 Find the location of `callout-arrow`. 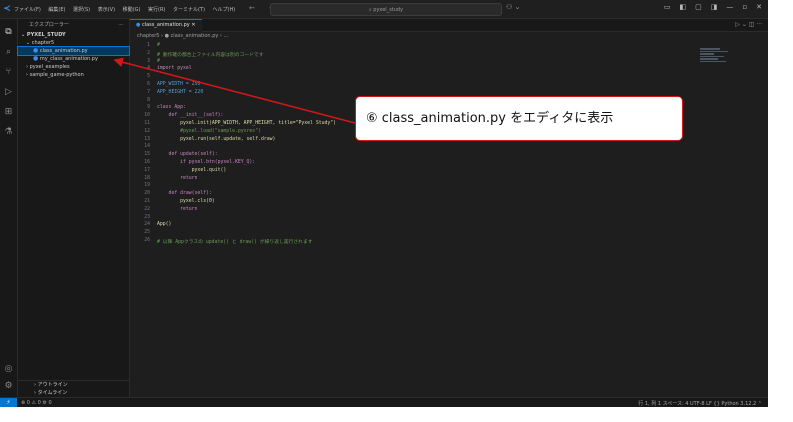

callout-arrow is located at coordinates (234, 90).